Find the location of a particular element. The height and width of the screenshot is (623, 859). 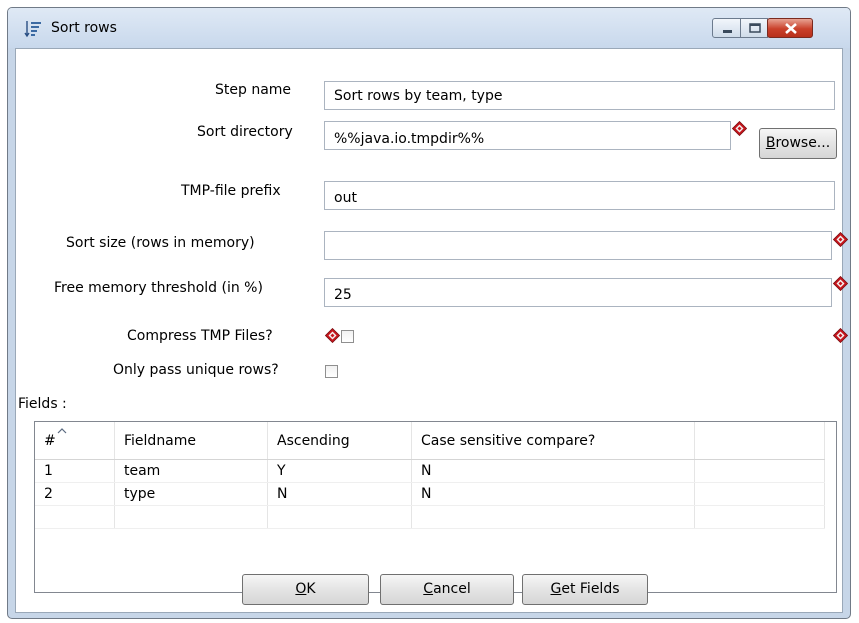

unique-rows-checkbox is located at coordinates (331, 371).